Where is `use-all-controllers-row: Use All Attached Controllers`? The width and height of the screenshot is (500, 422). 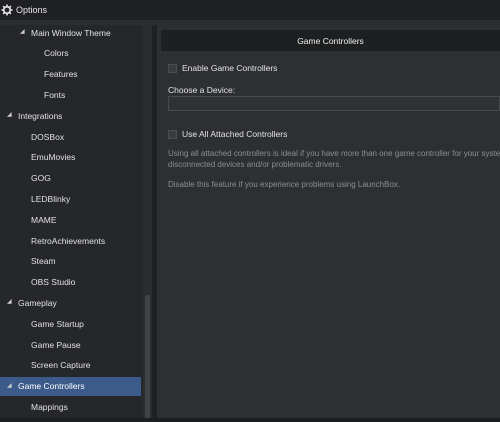 use-all-controllers-row: Use All Attached Controllers is located at coordinates (227, 134).